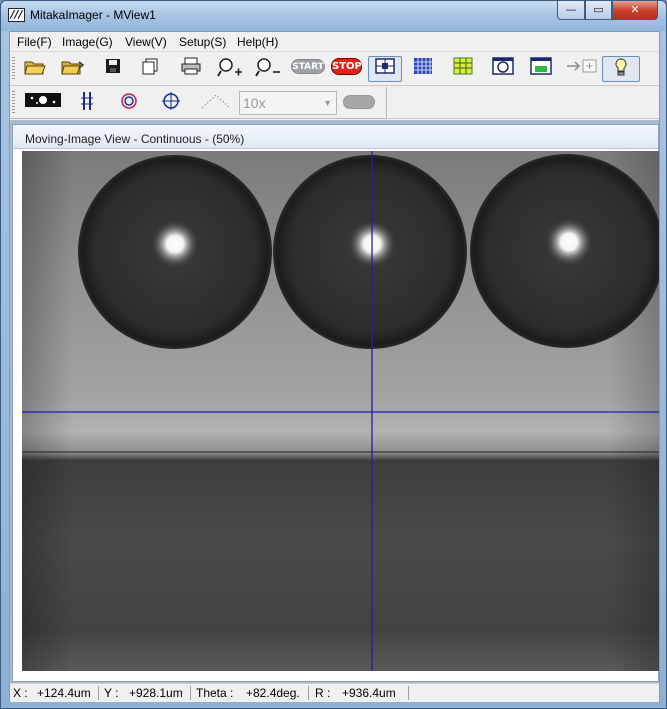 This screenshot has width=667, height=709. I want to click on copy-icon, so click(150, 66).